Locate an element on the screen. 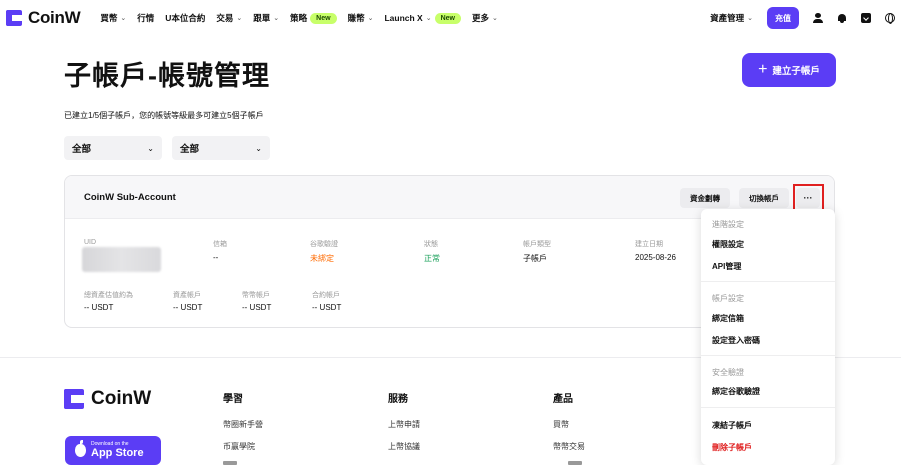  footer-logo-text: CoinW is located at coordinates (121, 398).